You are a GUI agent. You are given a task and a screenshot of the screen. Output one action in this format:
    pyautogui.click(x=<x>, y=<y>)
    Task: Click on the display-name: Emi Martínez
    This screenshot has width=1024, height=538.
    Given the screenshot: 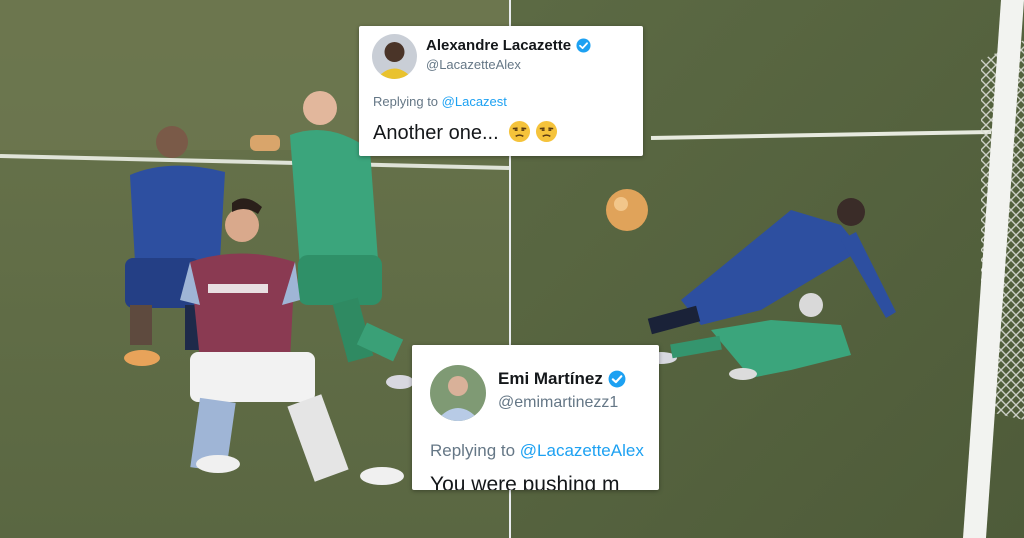 What is the action you would take?
    pyautogui.click(x=550, y=379)
    